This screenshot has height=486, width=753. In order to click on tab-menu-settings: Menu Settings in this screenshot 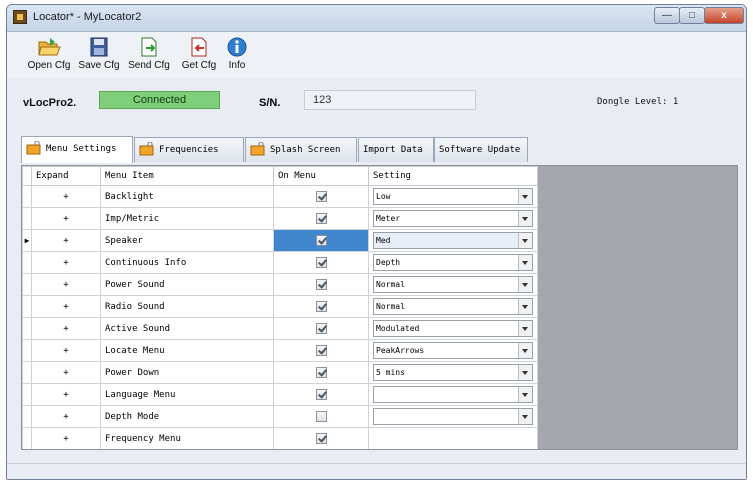, I will do `click(77, 149)`.